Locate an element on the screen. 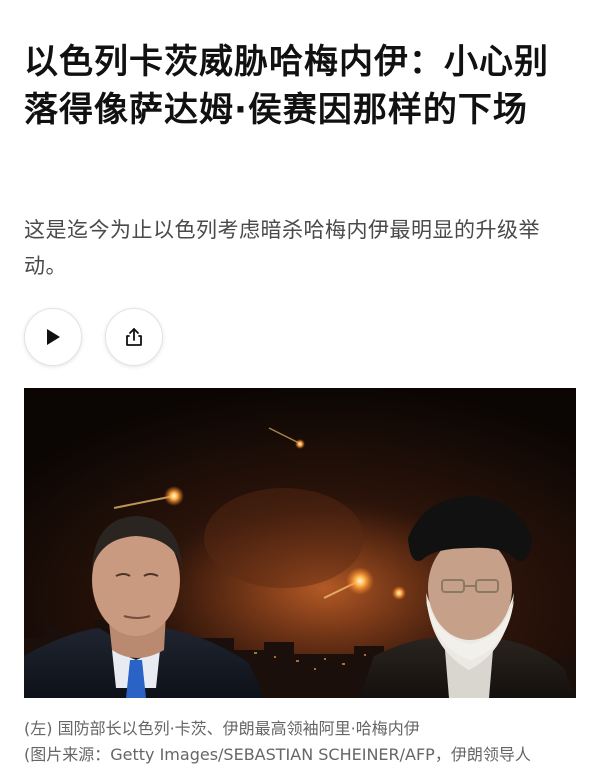 The image size is (600, 768). play-icon is located at coordinates (53, 337).